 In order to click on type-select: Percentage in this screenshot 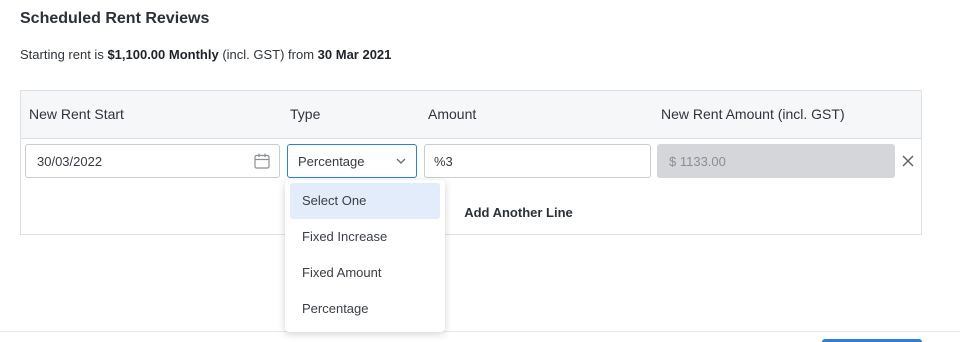, I will do `click(352, 161)`.